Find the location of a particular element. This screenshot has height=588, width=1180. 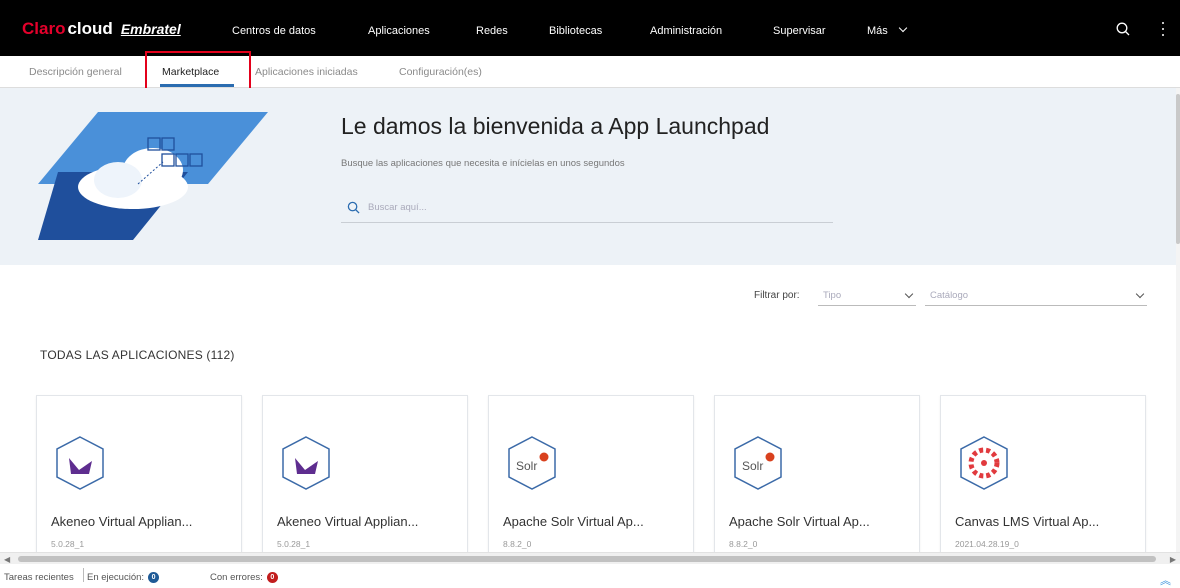

horizontal-scrollbar: ◀ ▶ is located at coordinates (590, 558).